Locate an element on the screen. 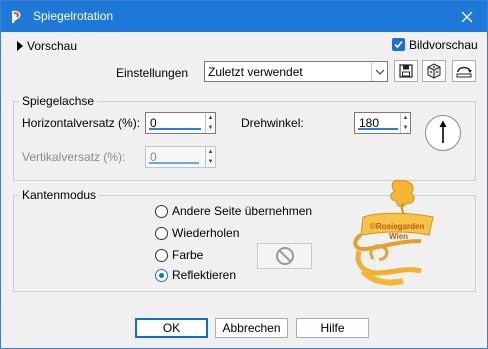  color-swatch-button is located at coordinates (284, 256).